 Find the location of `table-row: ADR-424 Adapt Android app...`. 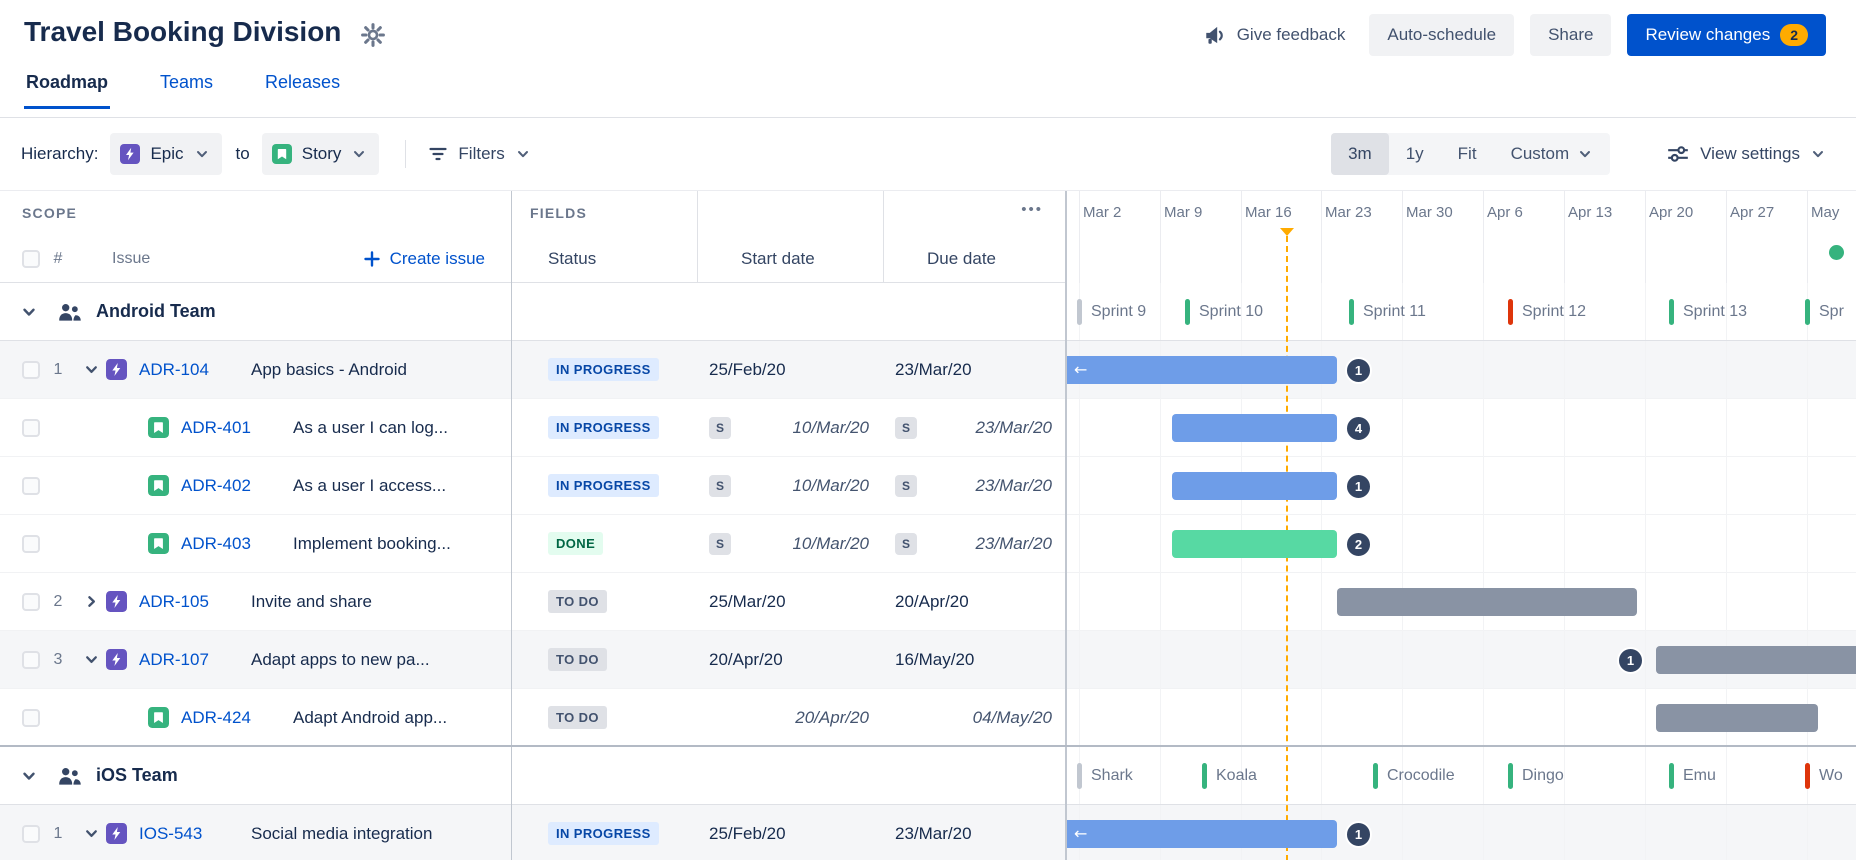

table-row: ADR-424 Adapt Android app... is located at coordinates (255, 718).